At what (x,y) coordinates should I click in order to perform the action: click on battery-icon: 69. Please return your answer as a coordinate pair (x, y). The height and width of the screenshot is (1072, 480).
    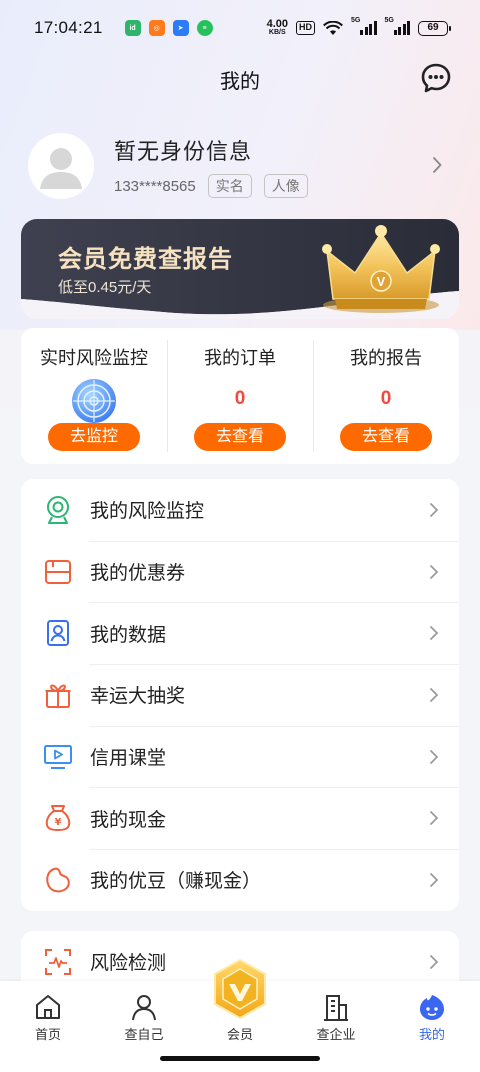
    Looking at the image, I should click on (434, 28).